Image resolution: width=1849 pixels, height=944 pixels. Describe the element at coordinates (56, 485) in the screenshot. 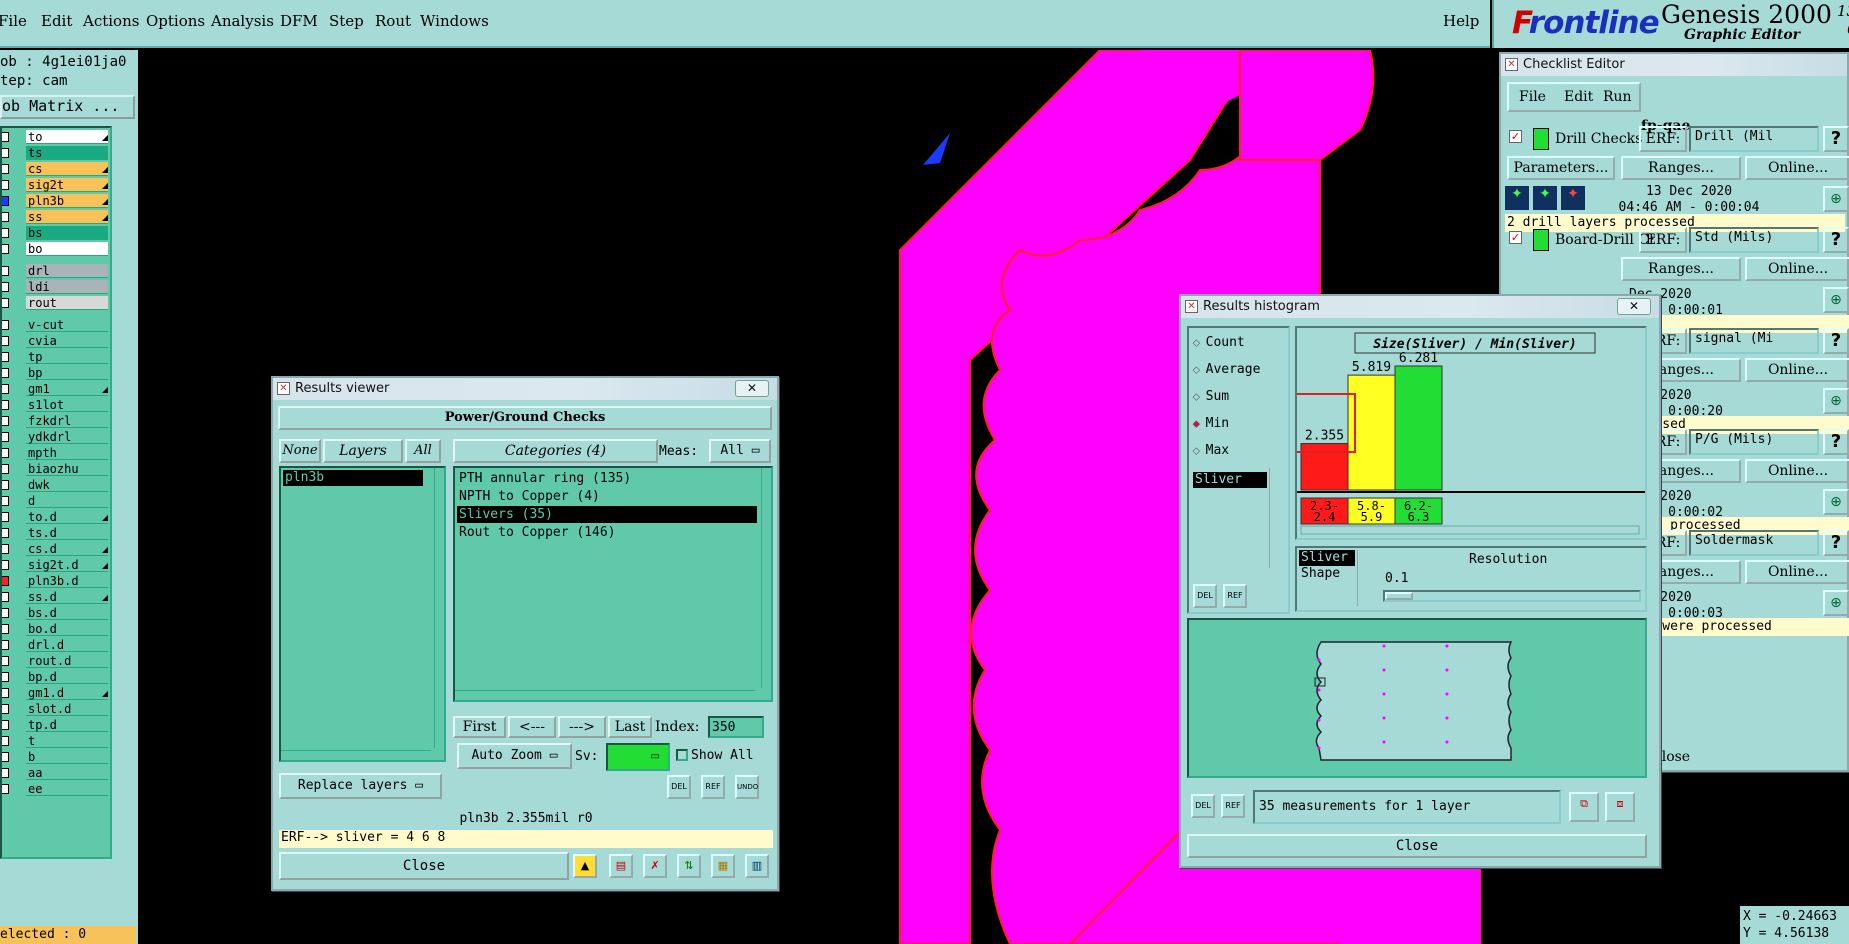

I see `layer-row: dwk` at that location.